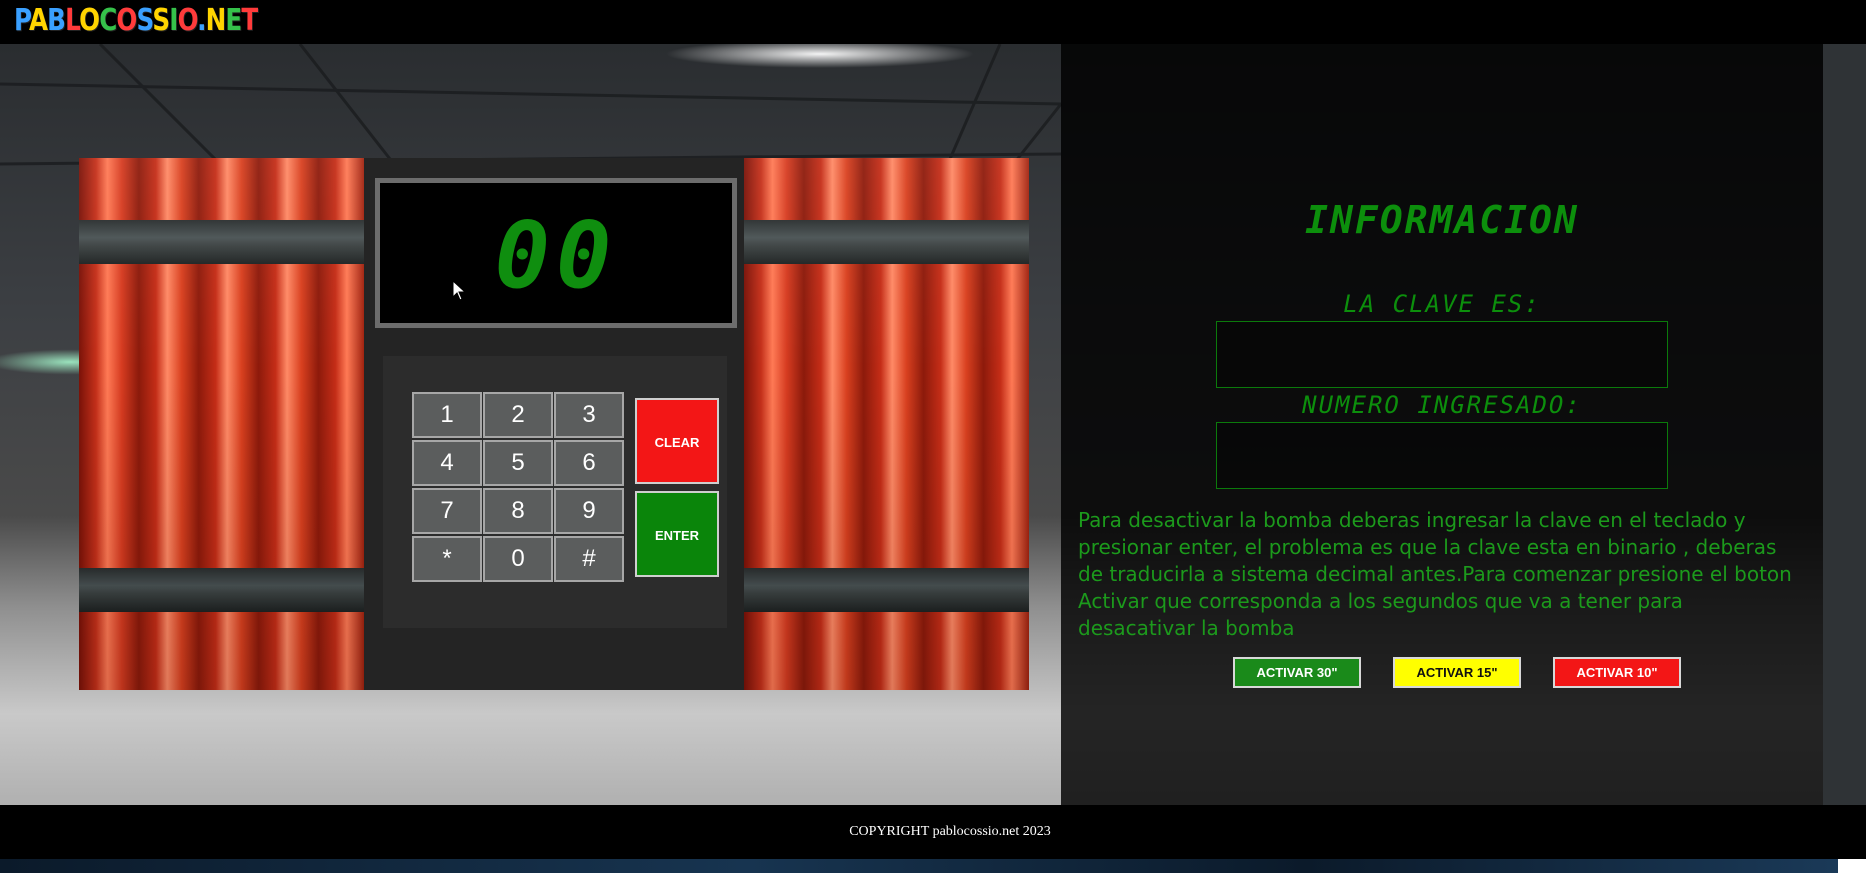  What do you see at coordinates (1297, 672) in the screenshot?
I see `activar-30-button: ACTIVAR 30"` at bounding box center [1297, 672].